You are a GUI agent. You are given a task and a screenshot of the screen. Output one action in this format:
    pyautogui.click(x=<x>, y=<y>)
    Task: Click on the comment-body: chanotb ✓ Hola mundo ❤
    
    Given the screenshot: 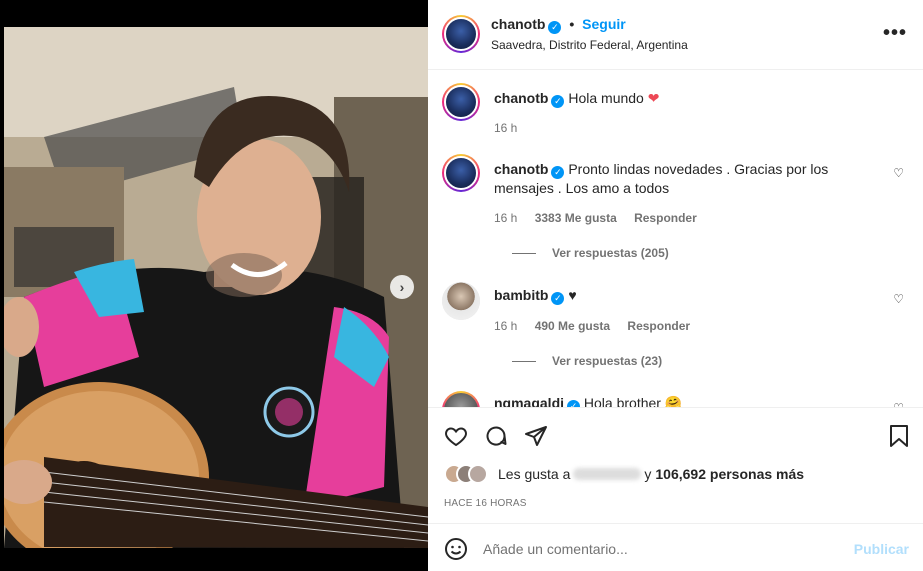 What is the action you would take?
    pyautogui.click(x=691, y=98)
    